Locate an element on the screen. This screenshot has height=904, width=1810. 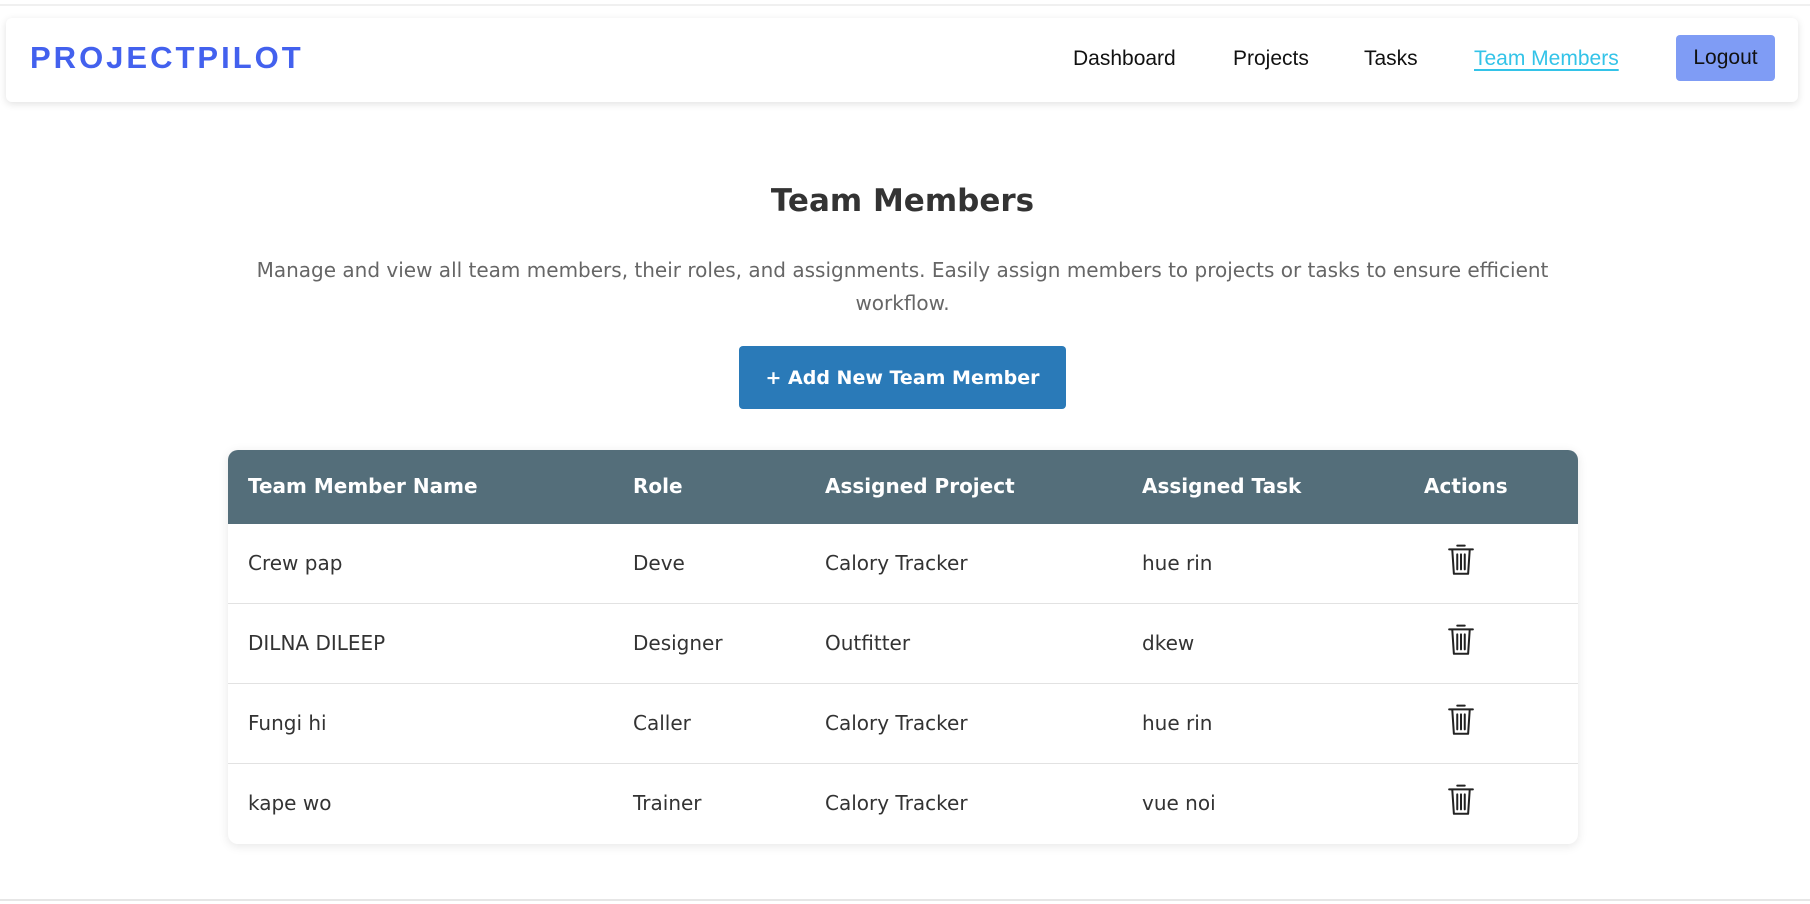
cell-member-name: Crew pap is located at coordinates (295, 563).